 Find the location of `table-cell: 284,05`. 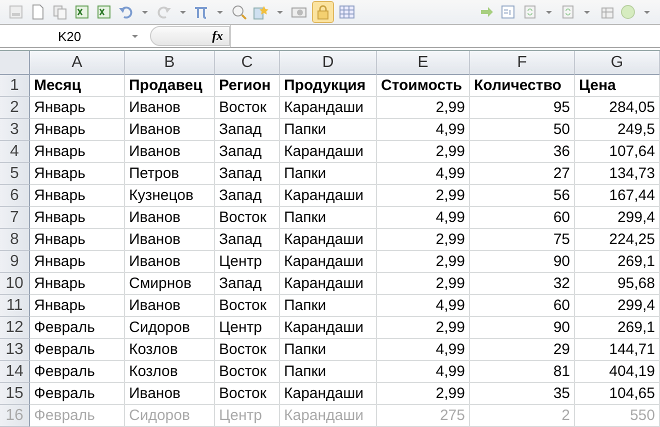

table-cell: 284,05 is located at coordinates (617, 108).